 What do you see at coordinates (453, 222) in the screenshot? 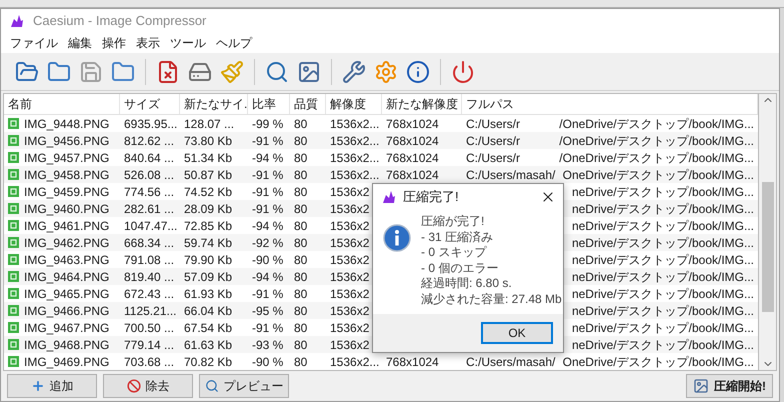
I see `dialog-message-line: 圧縮が完了!` at bounding box center [453, 222].